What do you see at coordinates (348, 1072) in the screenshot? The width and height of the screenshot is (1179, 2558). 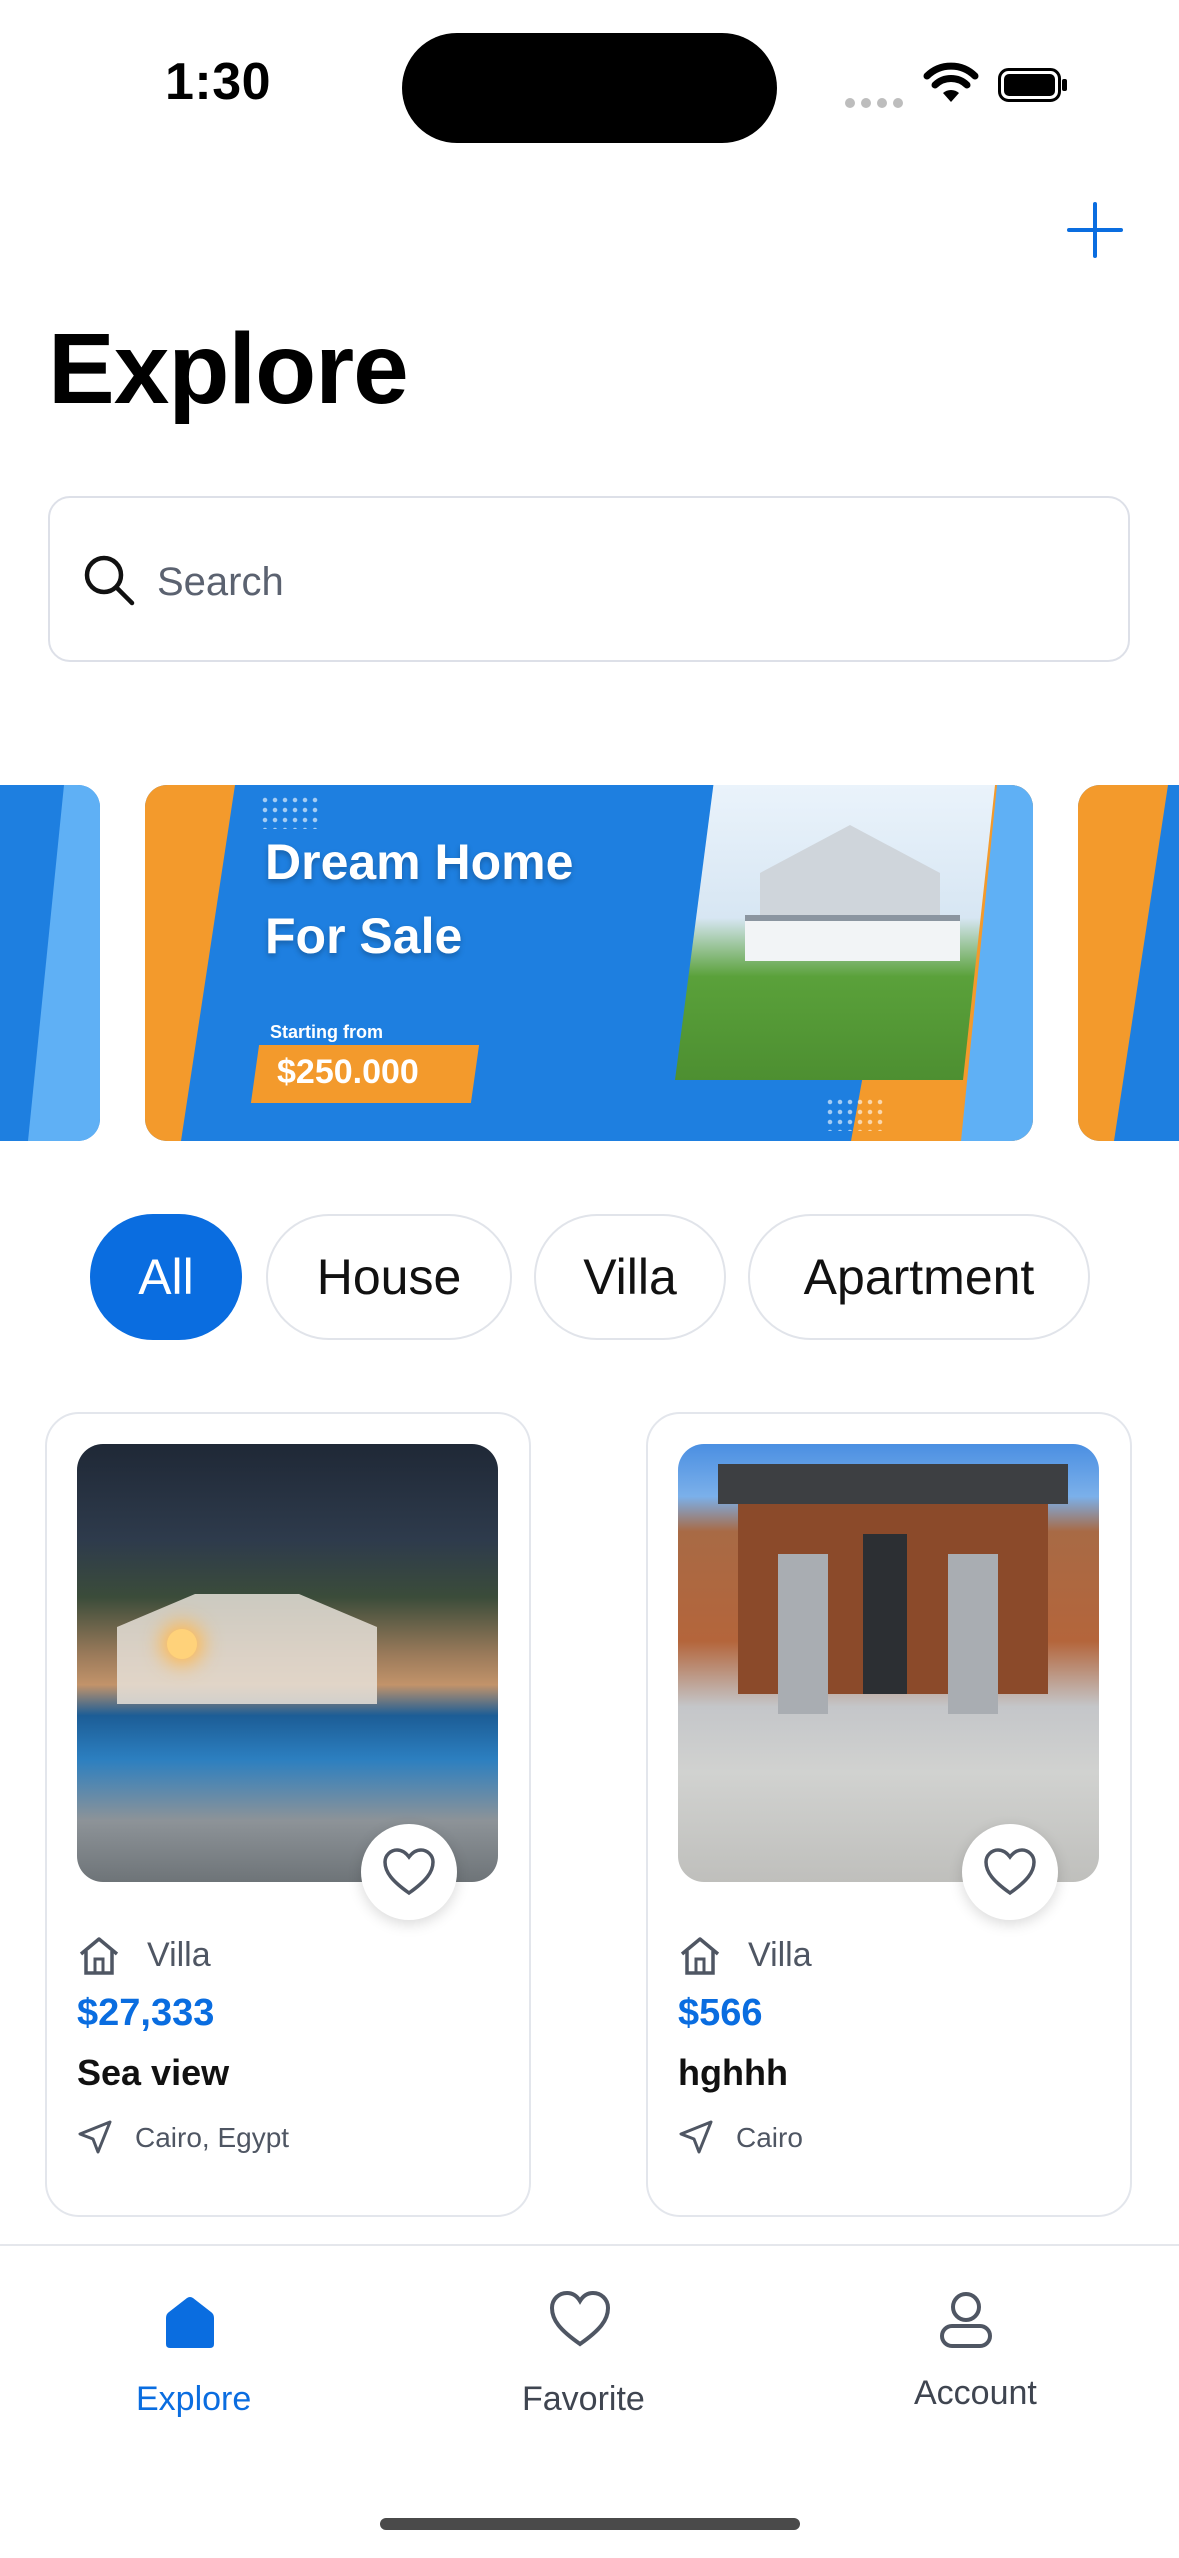 I see `banner-price: $250.000` at bounding box center [348, 1072].